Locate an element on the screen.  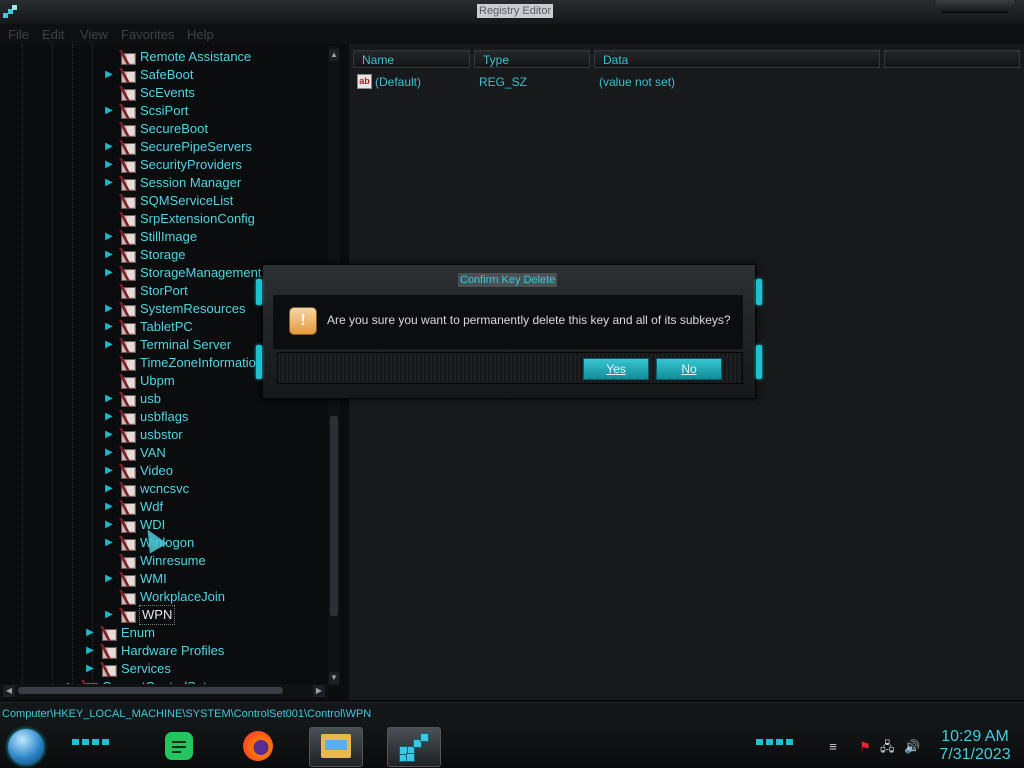
tree-item: ▶ Video is located at coordinates (163, 471).